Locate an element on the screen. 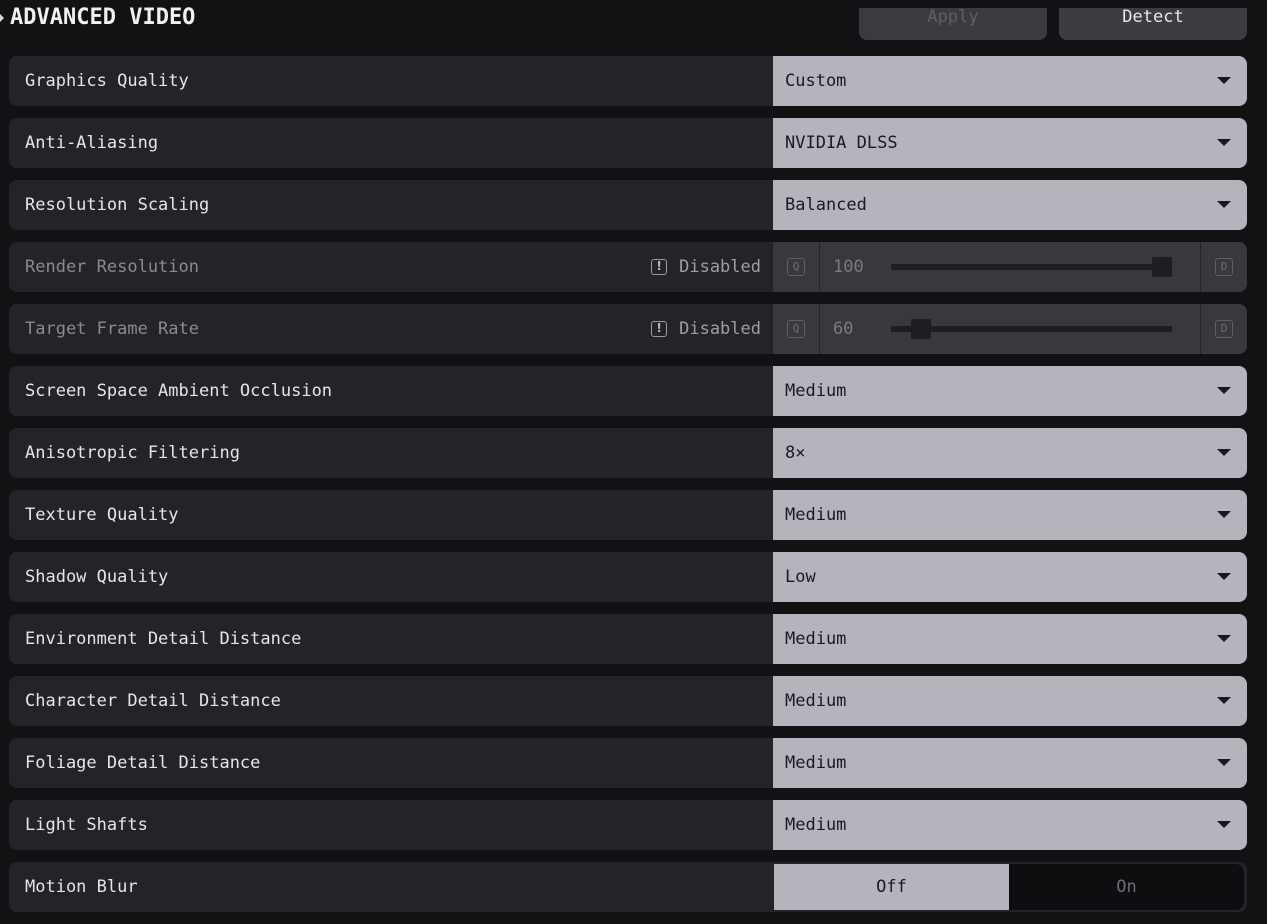 The width and height of the screenshot is (1267, 924). setting-row-anisotropic-filtering: Anisotropic Filtering 8× is located at coordinates (628, 453).